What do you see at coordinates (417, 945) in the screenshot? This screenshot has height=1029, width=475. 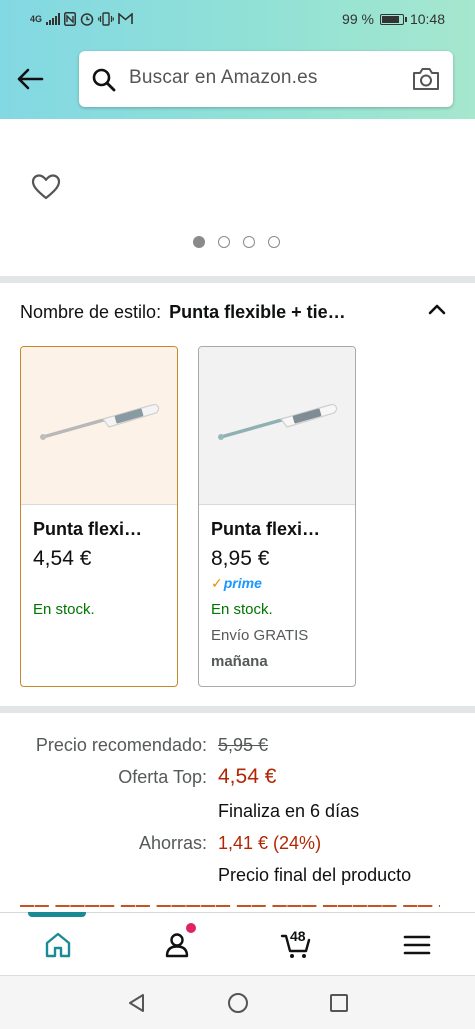 I see `menu-icon` at bounding box center [417, 945].